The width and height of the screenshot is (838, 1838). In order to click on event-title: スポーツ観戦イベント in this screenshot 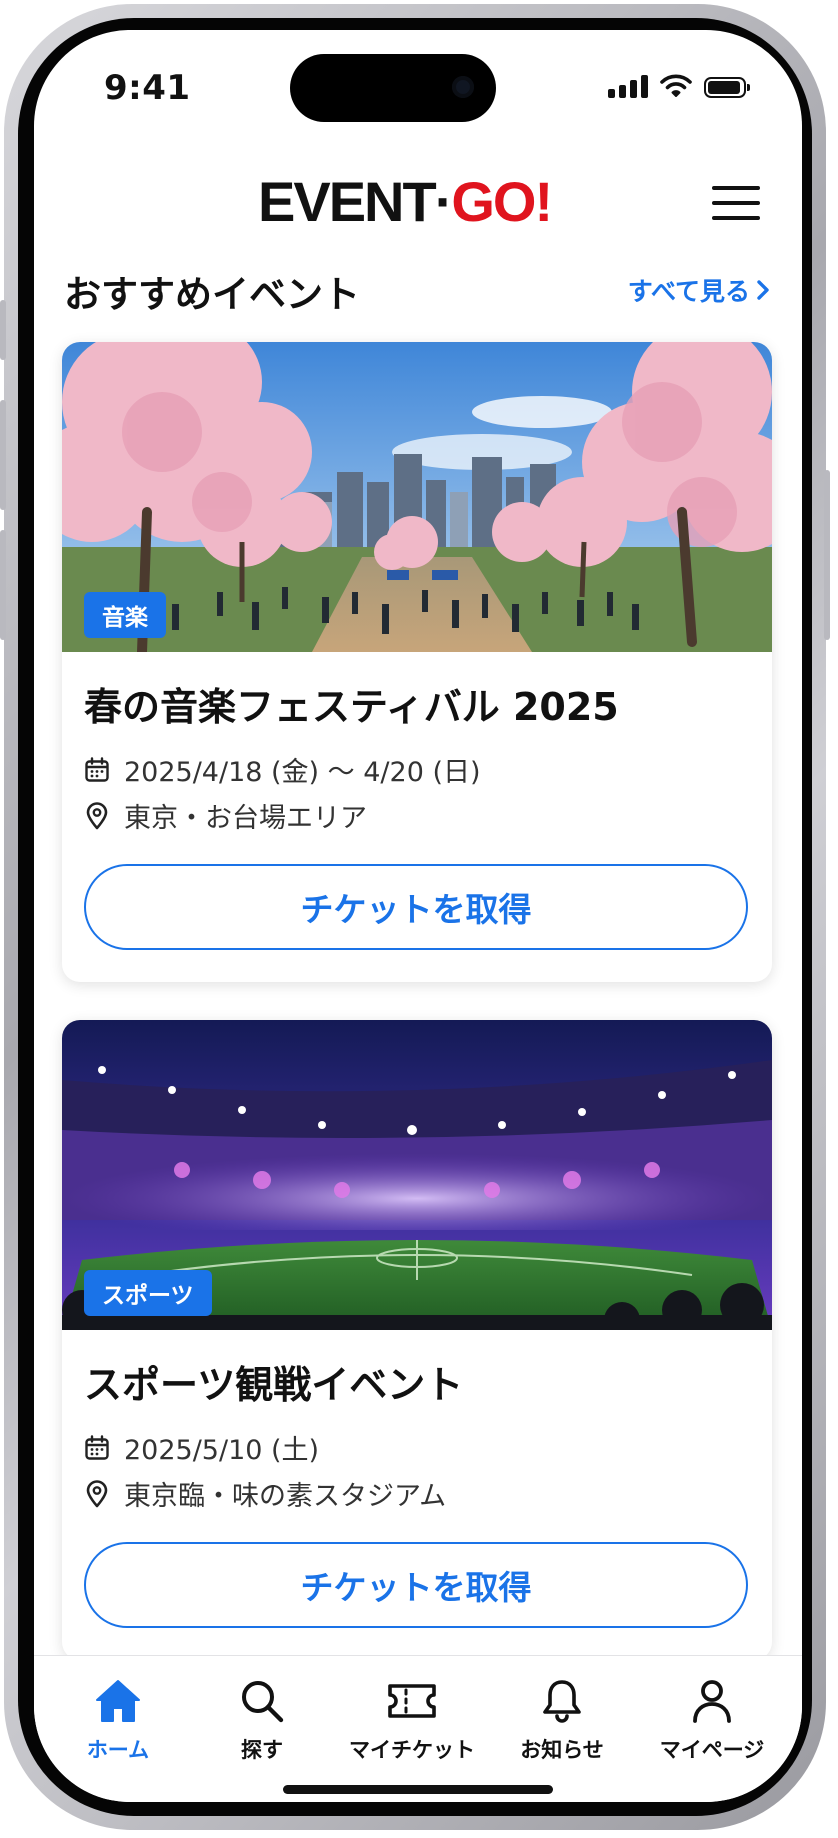, I will do `click(274, 1385)`.